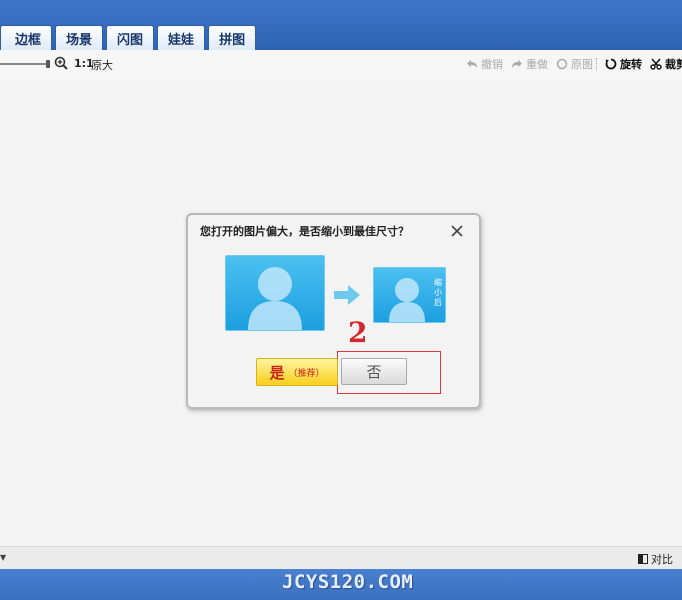  Describe the element at coordinates (181, 37) in the screenshot. I see `tab-doll: 娃娃` at that location.